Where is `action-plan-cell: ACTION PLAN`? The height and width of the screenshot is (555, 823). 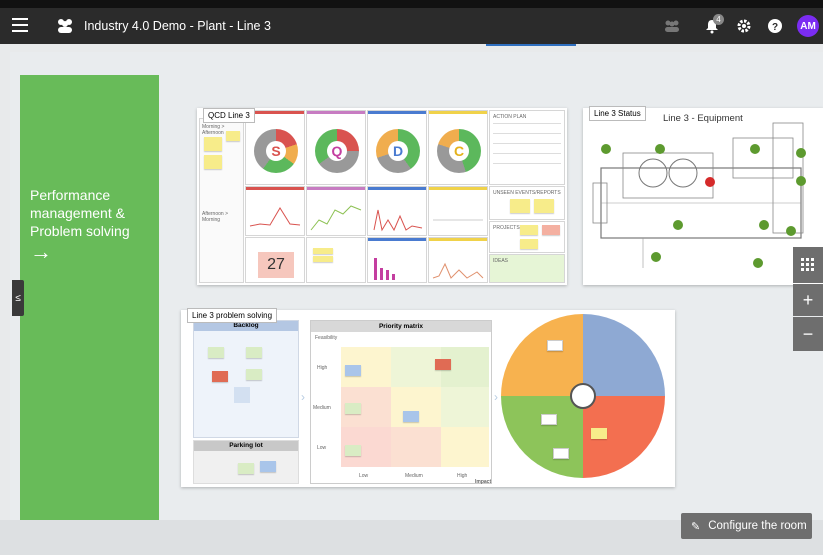 action-plan-cell: ACTION PLAN is located at coordinates (527, 147).